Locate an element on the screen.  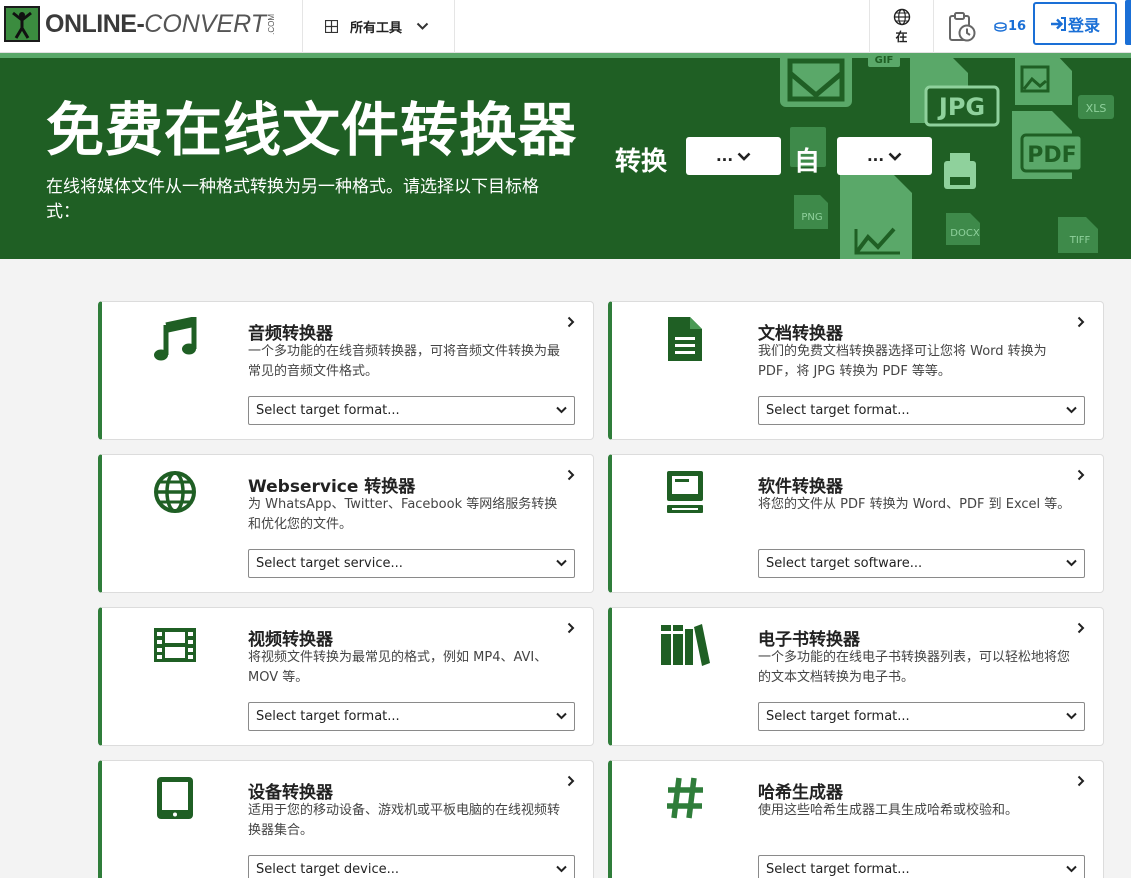
document-icon is located at coordinates (685, 339).